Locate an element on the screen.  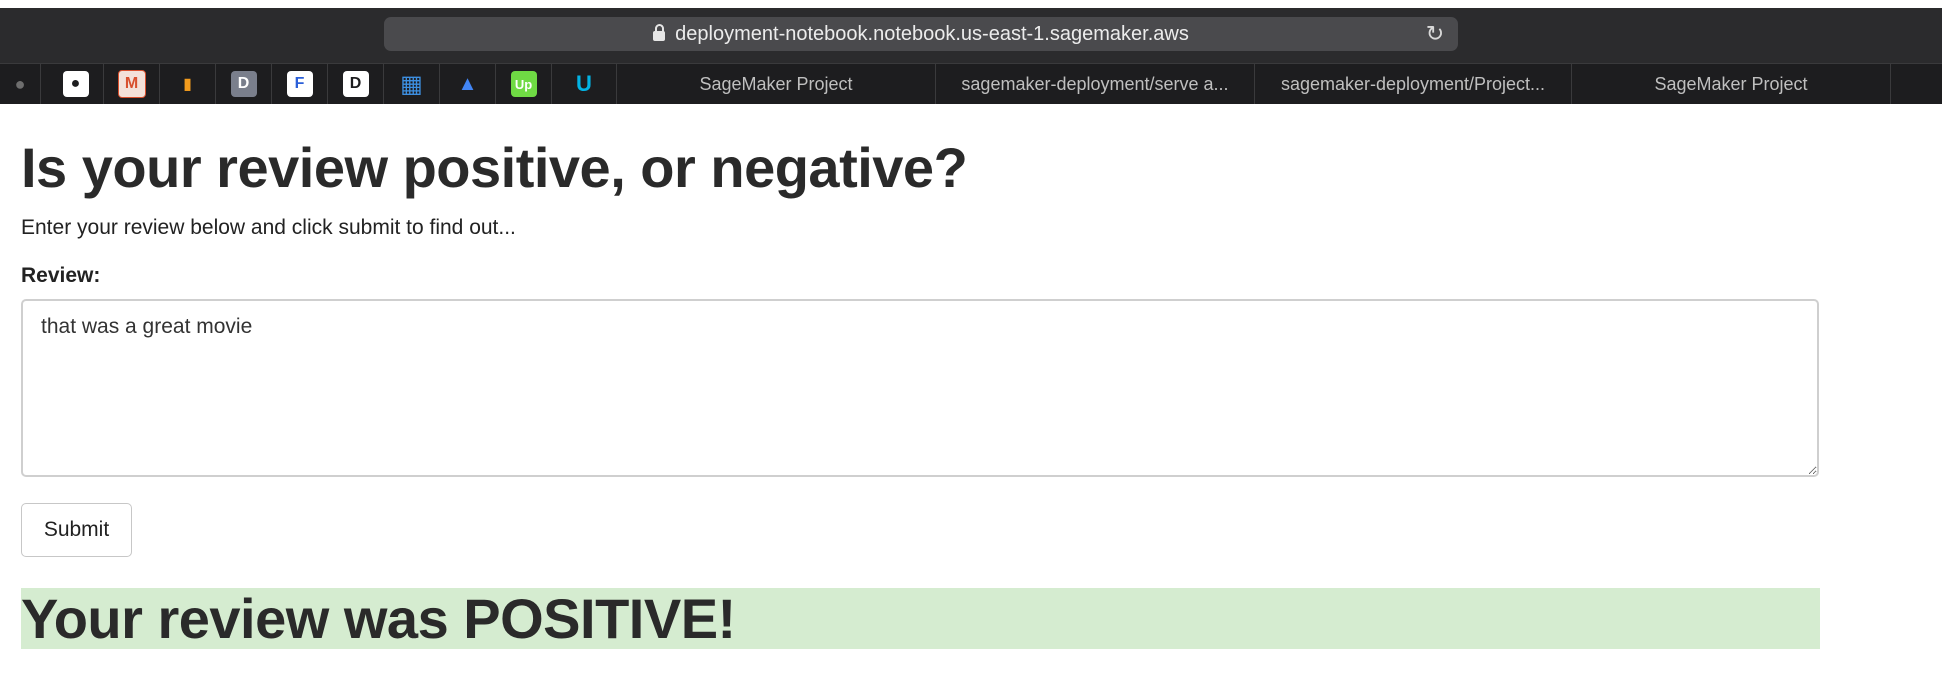
favorite-blocks: ▦ is located at coordinates (412, 84).